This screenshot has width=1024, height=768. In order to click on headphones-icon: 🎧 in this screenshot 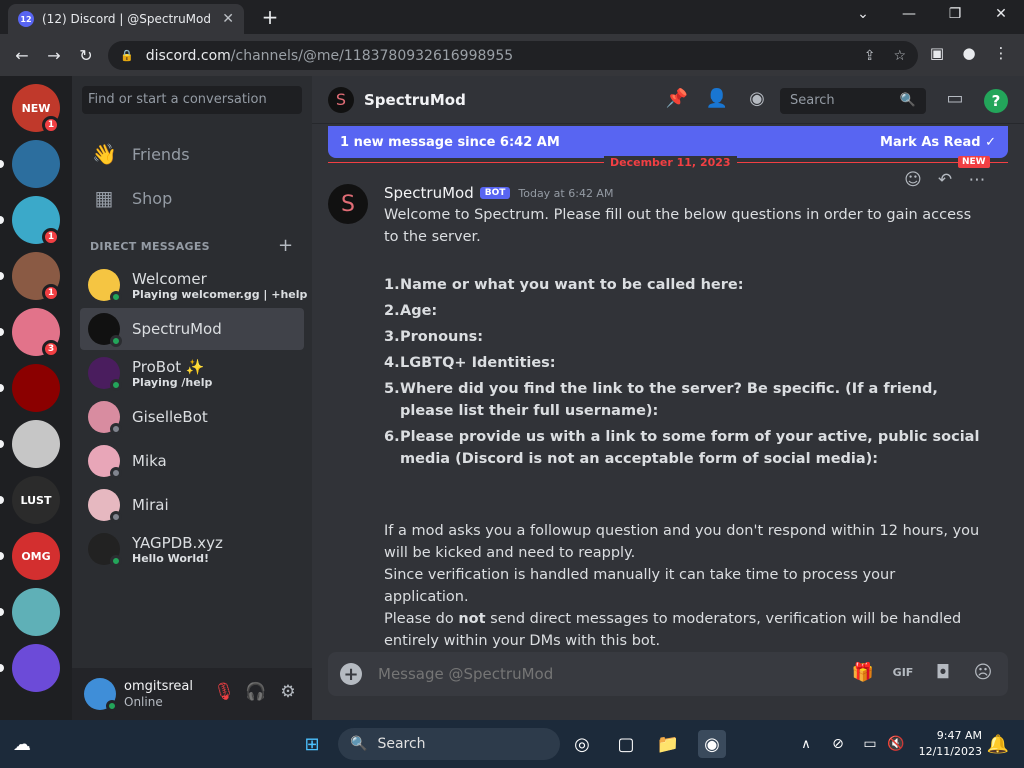, I will do `click(256, 692)`.